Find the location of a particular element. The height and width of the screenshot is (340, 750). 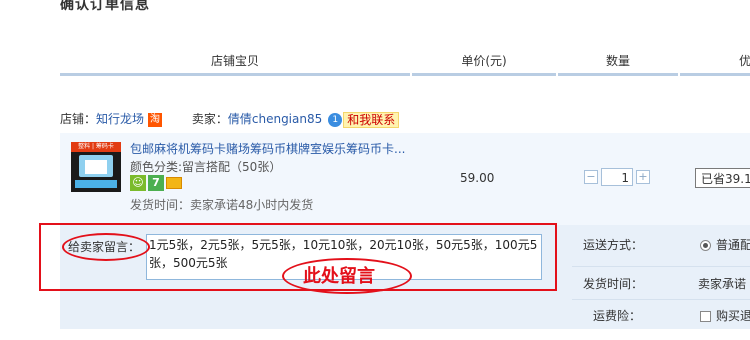

shipping-promise: 发货时间：卖家承诺48小时内发货 is located at coordinates (222, 205).